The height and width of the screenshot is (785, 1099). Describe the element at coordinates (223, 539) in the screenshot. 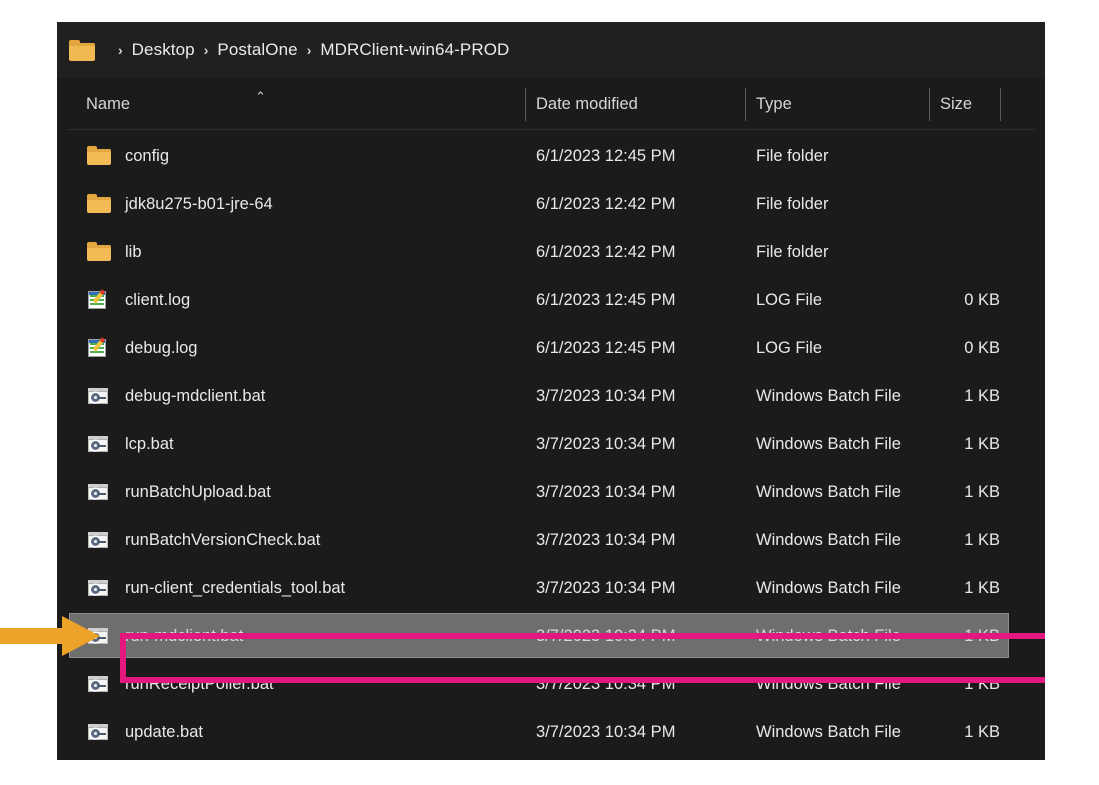

I see `file-name-label: runBatchVersionCheck.bat` at that location.